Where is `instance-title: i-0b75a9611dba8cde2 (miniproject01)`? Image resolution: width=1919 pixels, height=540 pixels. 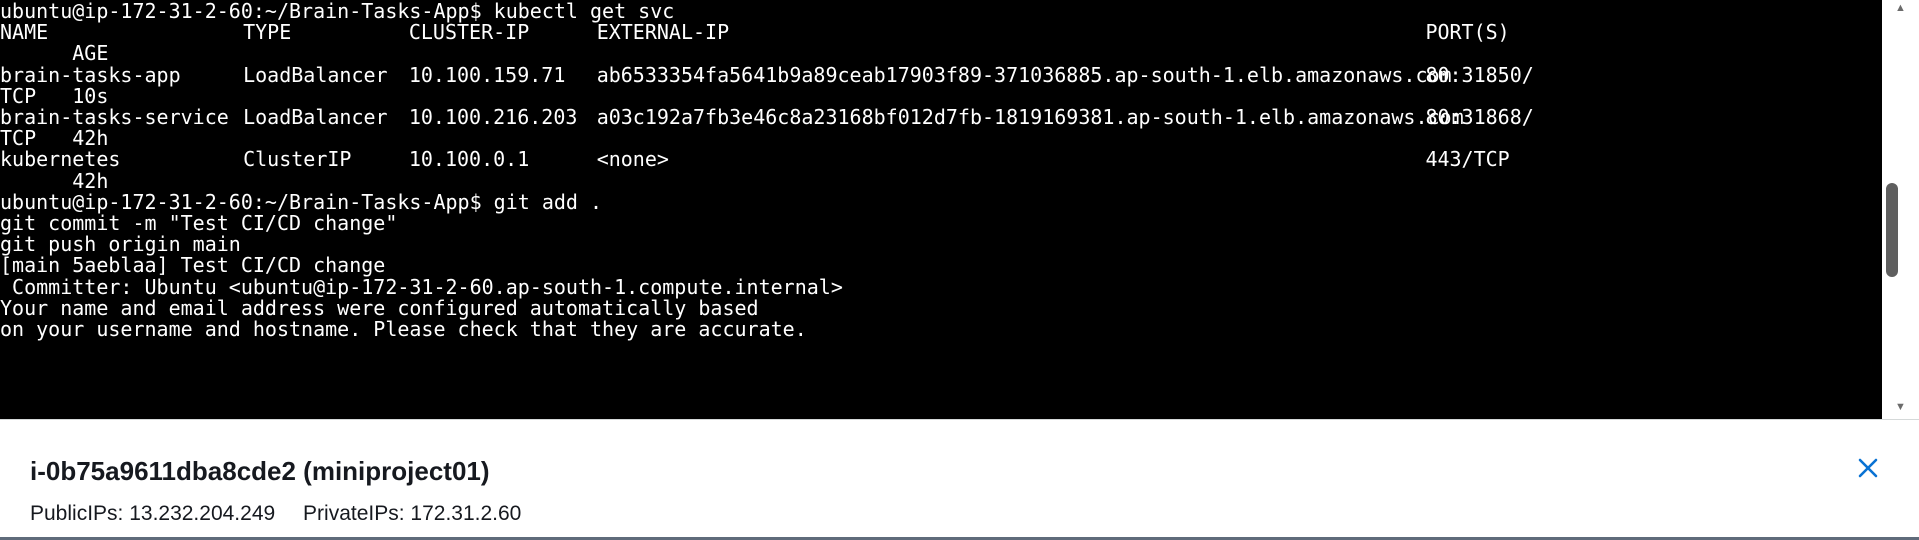 instance-title: i-0b75a9611dba8cde2 (miniproject01) is located at coordinates (260, 471).